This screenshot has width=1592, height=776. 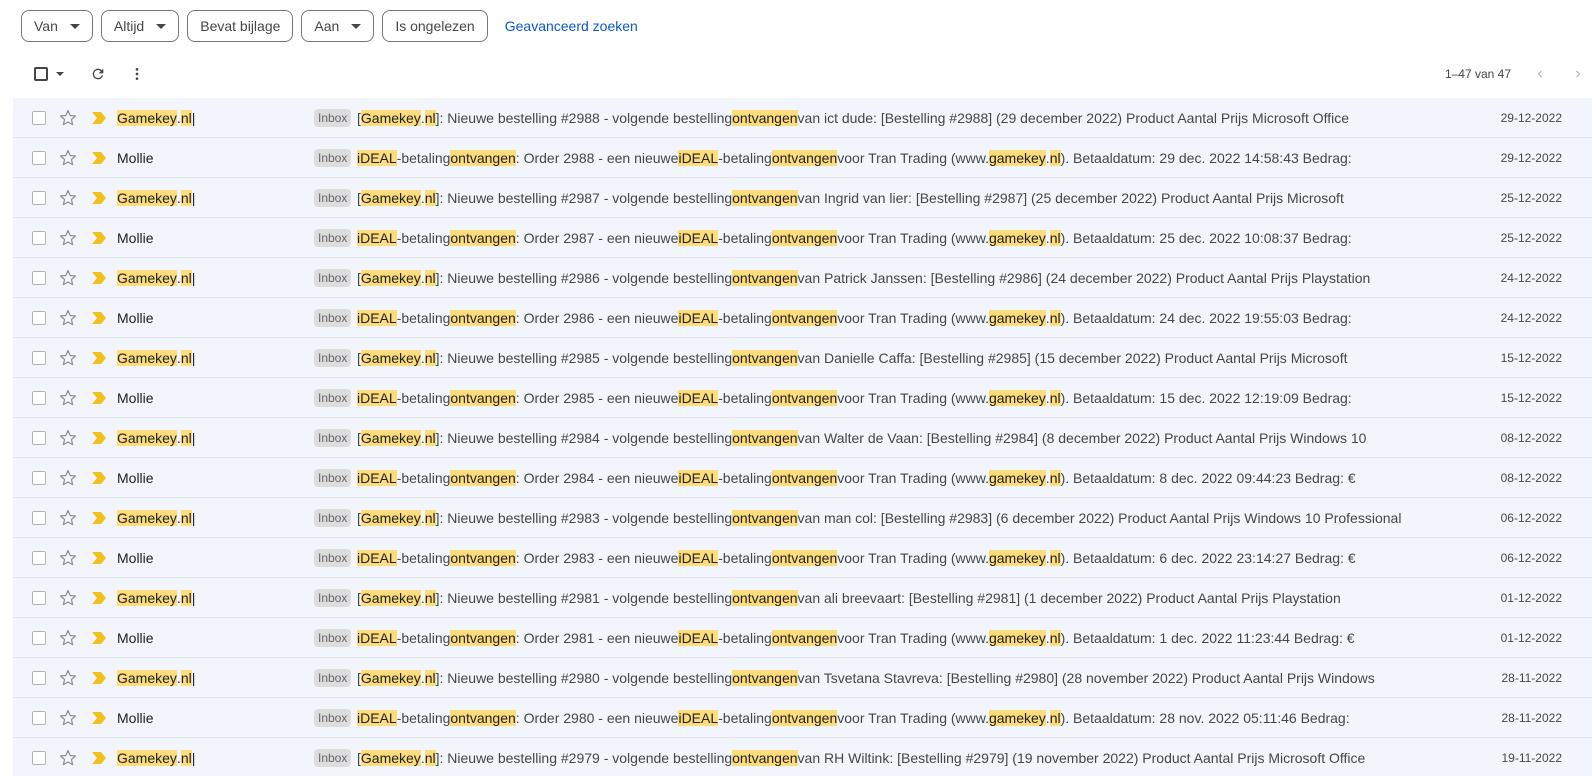 I want to click on previous-page-button, so click(x=1540, y=74).